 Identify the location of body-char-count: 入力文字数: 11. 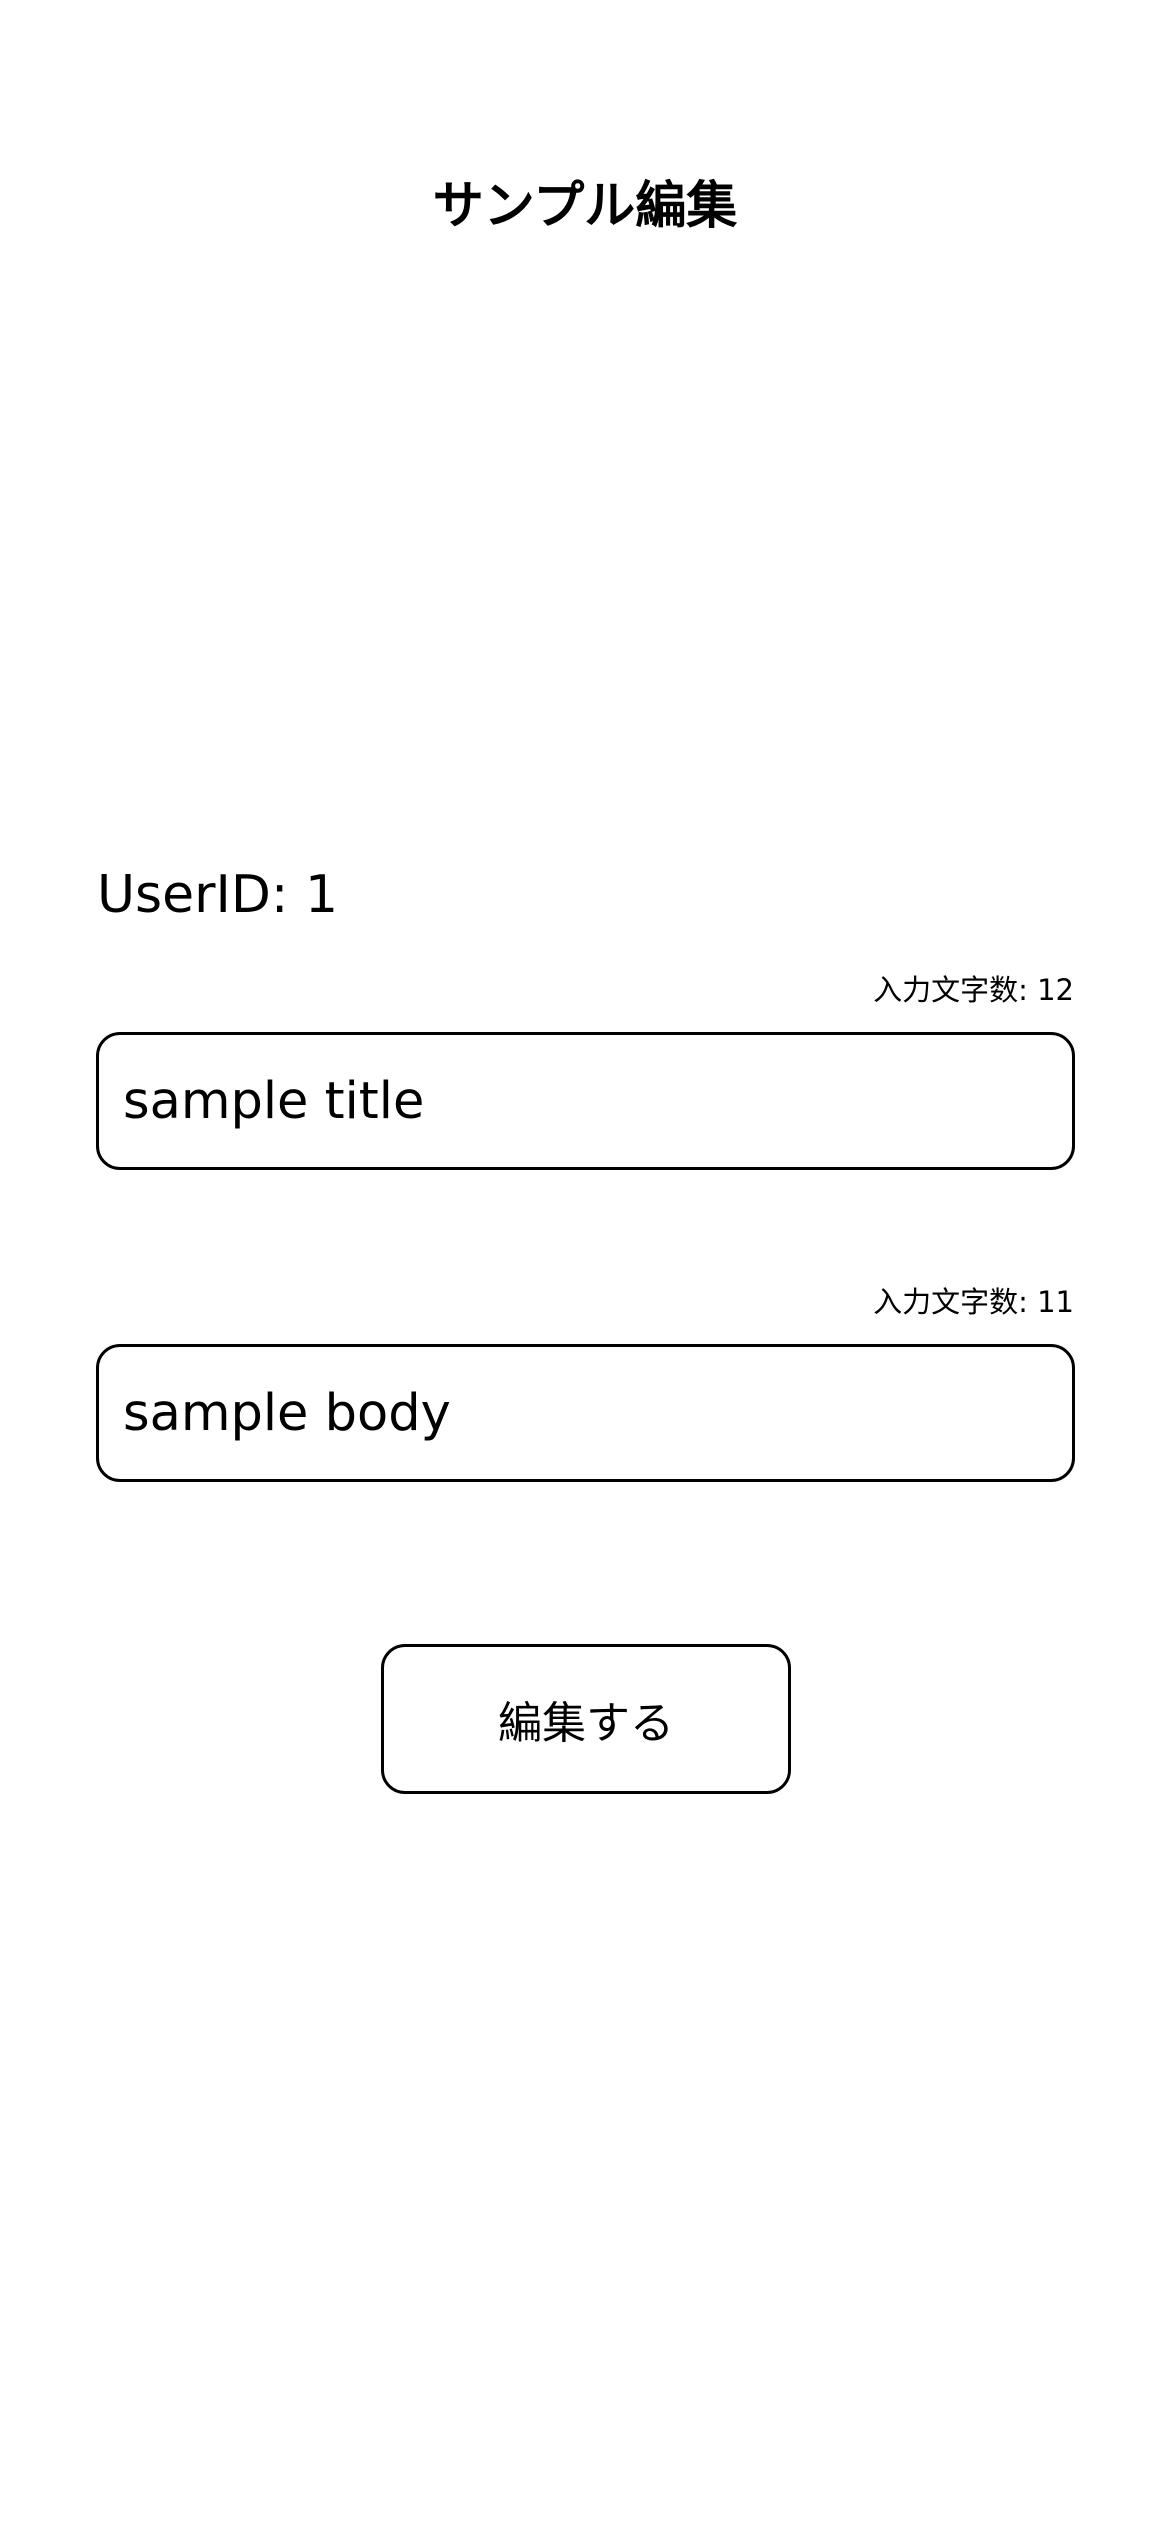
(973, 1302).